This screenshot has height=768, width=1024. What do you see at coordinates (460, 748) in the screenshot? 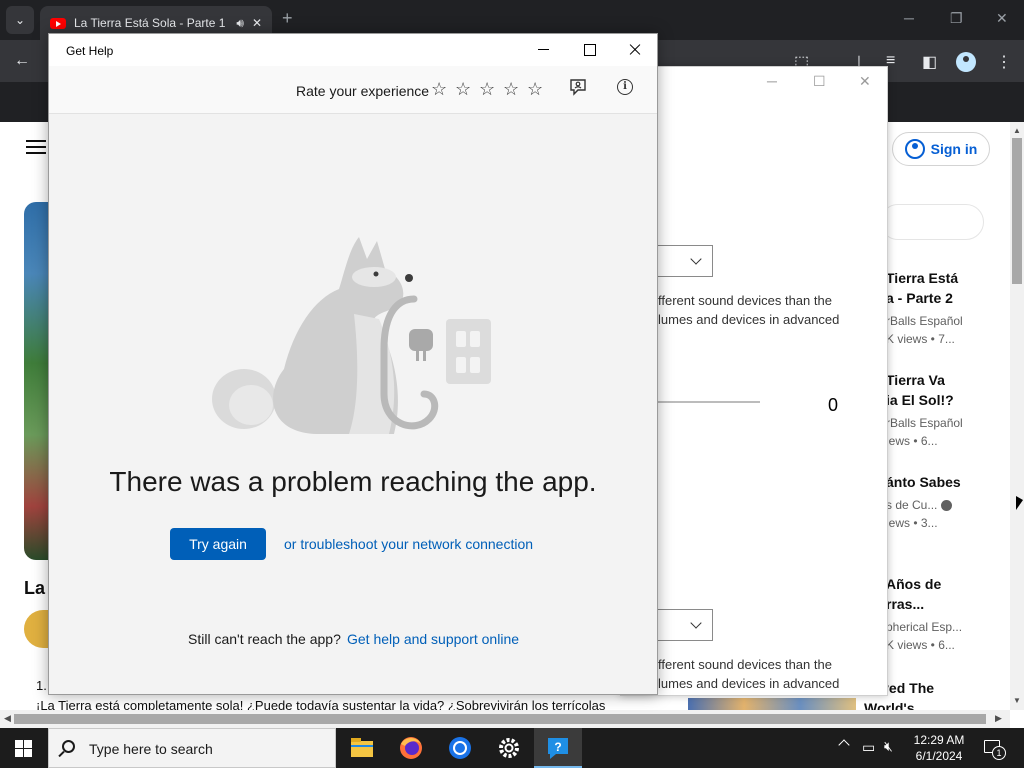
I see `chrome-icon` at bounding box center [460, 748].